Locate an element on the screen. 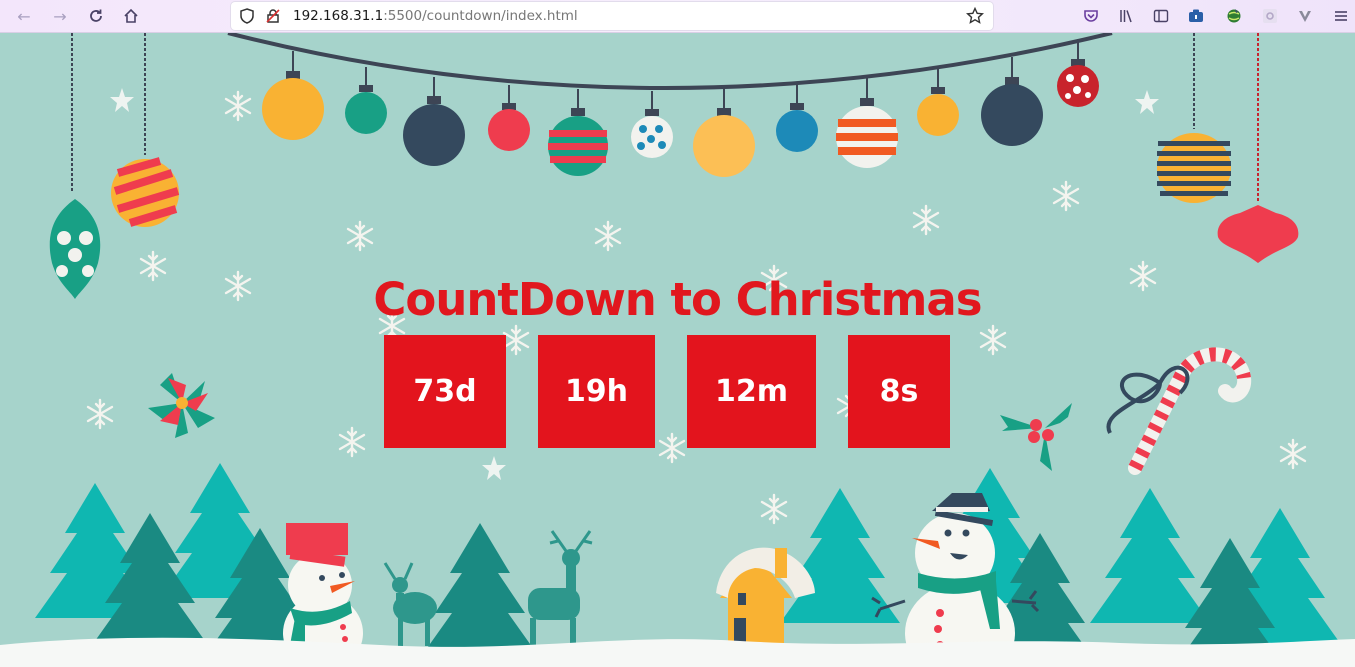 This screenshot has height=667, width=1355. holly is located at coordinates (1036, 437).